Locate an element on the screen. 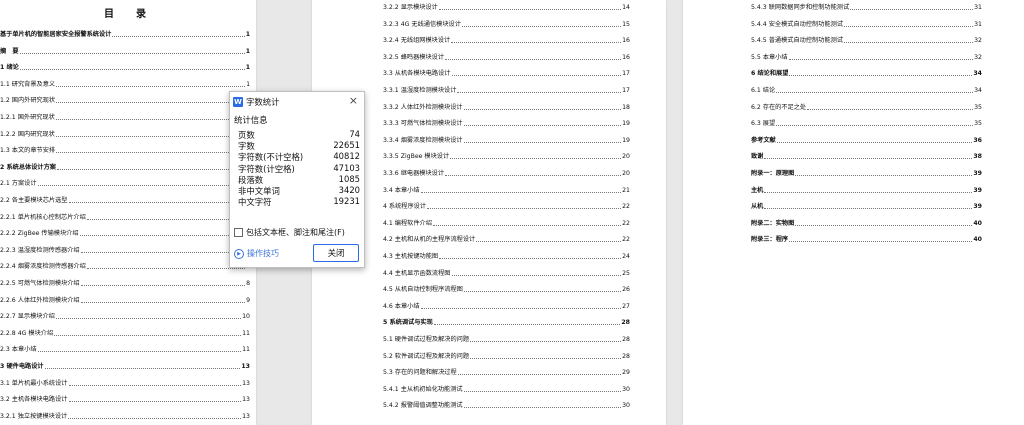  toc-entry: 2.2.3 温湿度检测传感器介绍7 is located at coordinates (125, 251).